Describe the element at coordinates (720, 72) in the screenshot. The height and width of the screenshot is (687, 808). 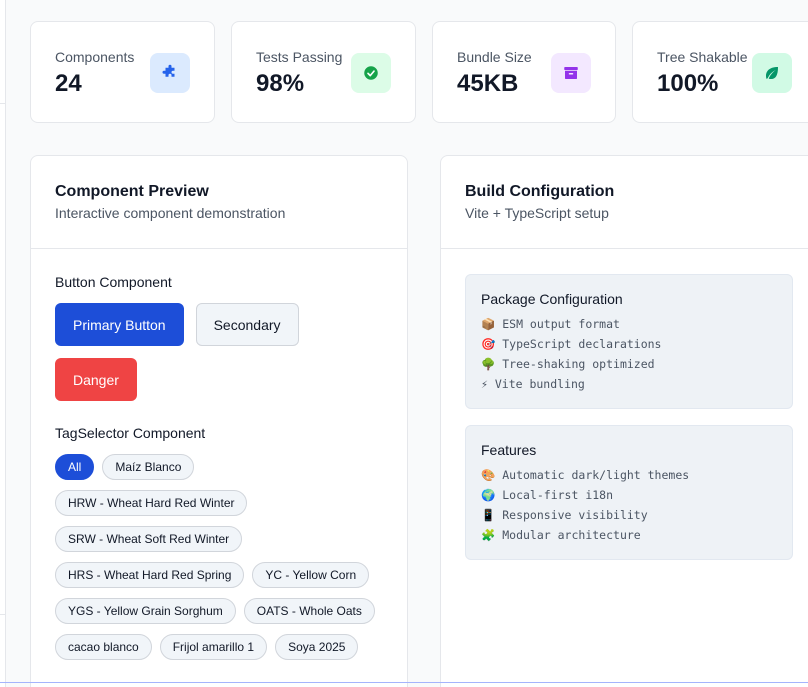
I see `stat-card-tree-shaking: Tree Shakable 100%` at that location.